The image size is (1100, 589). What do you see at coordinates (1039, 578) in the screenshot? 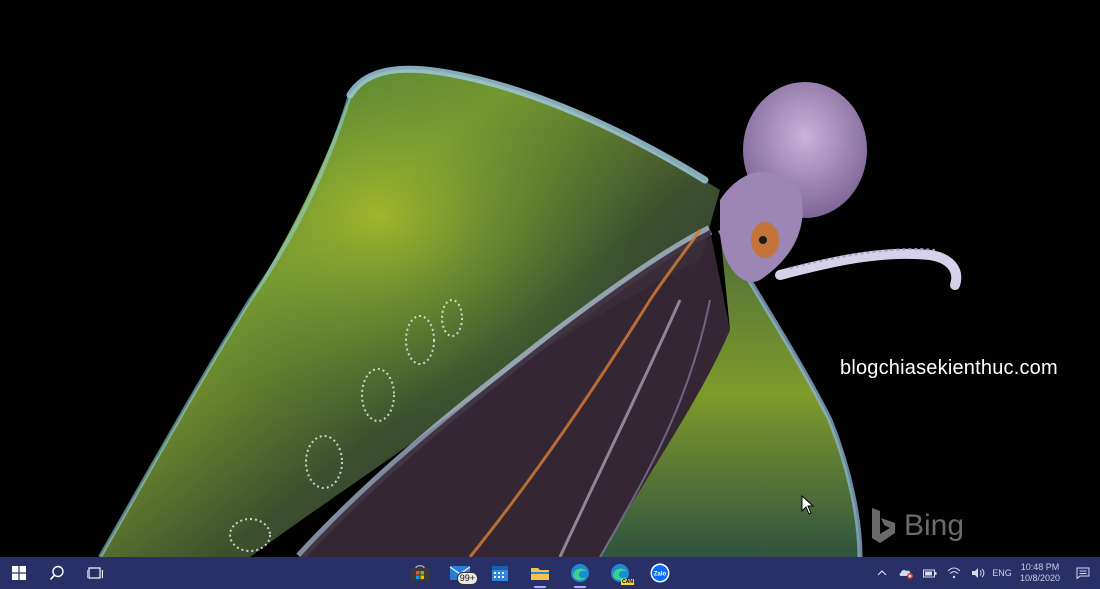
I see `clock-date: 10/8/2020` at bounding box center [1039, 578].